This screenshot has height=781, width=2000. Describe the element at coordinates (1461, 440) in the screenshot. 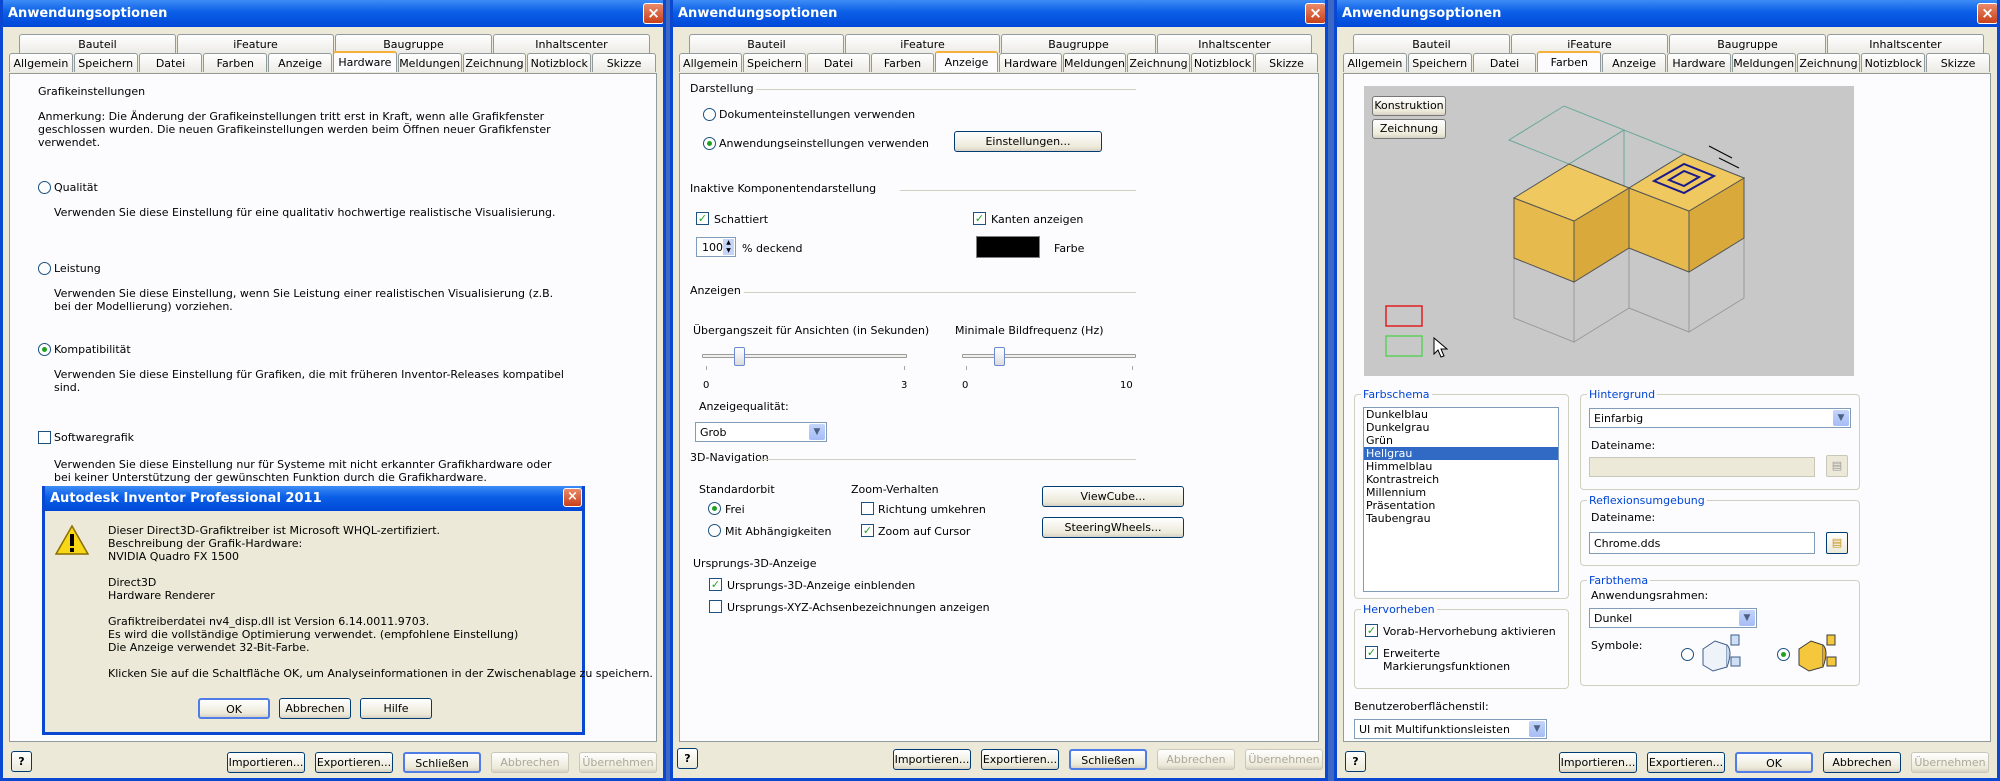

I see `list-item: Grün` at that location.